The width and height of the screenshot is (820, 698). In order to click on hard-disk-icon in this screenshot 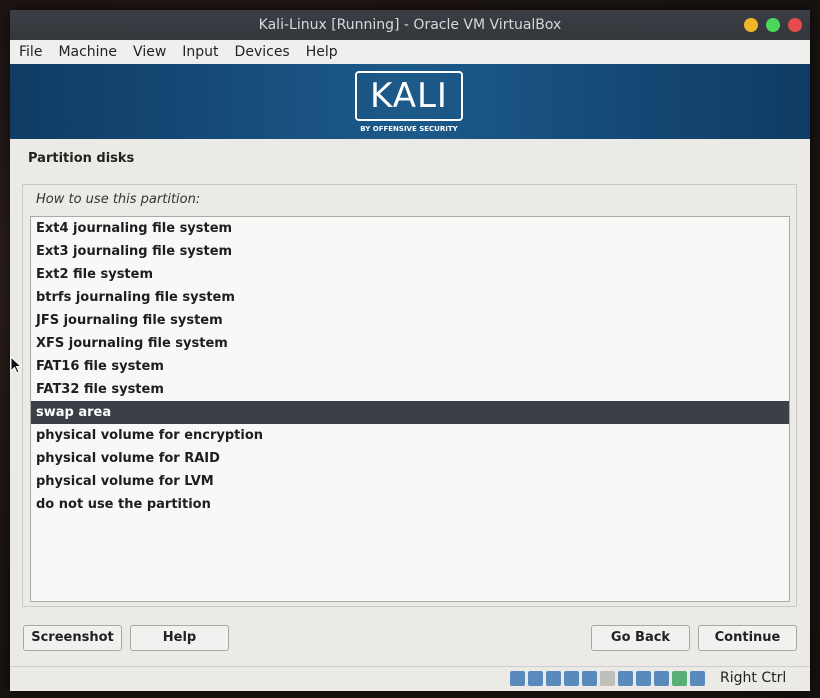, I will do `click(517, 678)`.